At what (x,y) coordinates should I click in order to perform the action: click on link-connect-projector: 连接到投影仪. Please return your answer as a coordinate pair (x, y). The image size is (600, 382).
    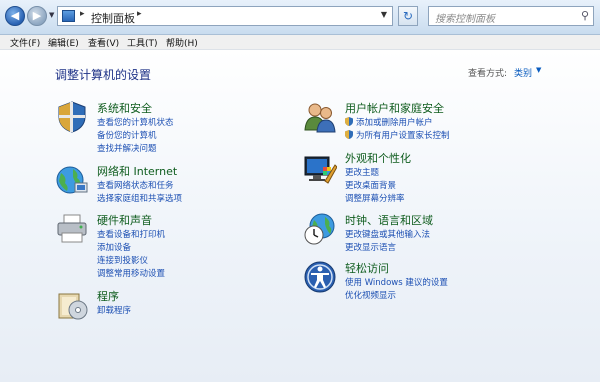
    Looking at the image, I should click on (122, 260).